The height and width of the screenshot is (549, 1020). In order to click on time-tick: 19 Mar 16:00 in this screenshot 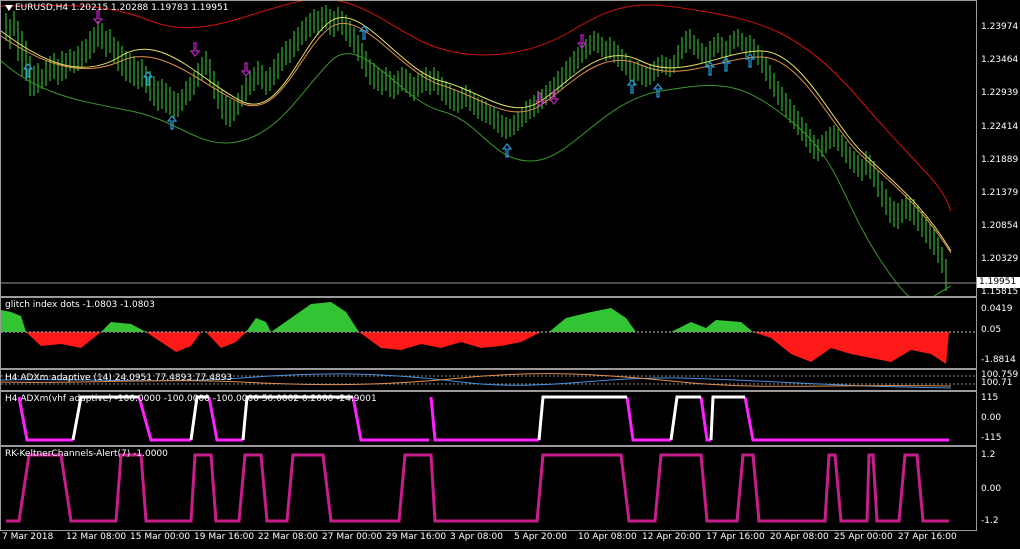, I will do `click(224, 537)`.